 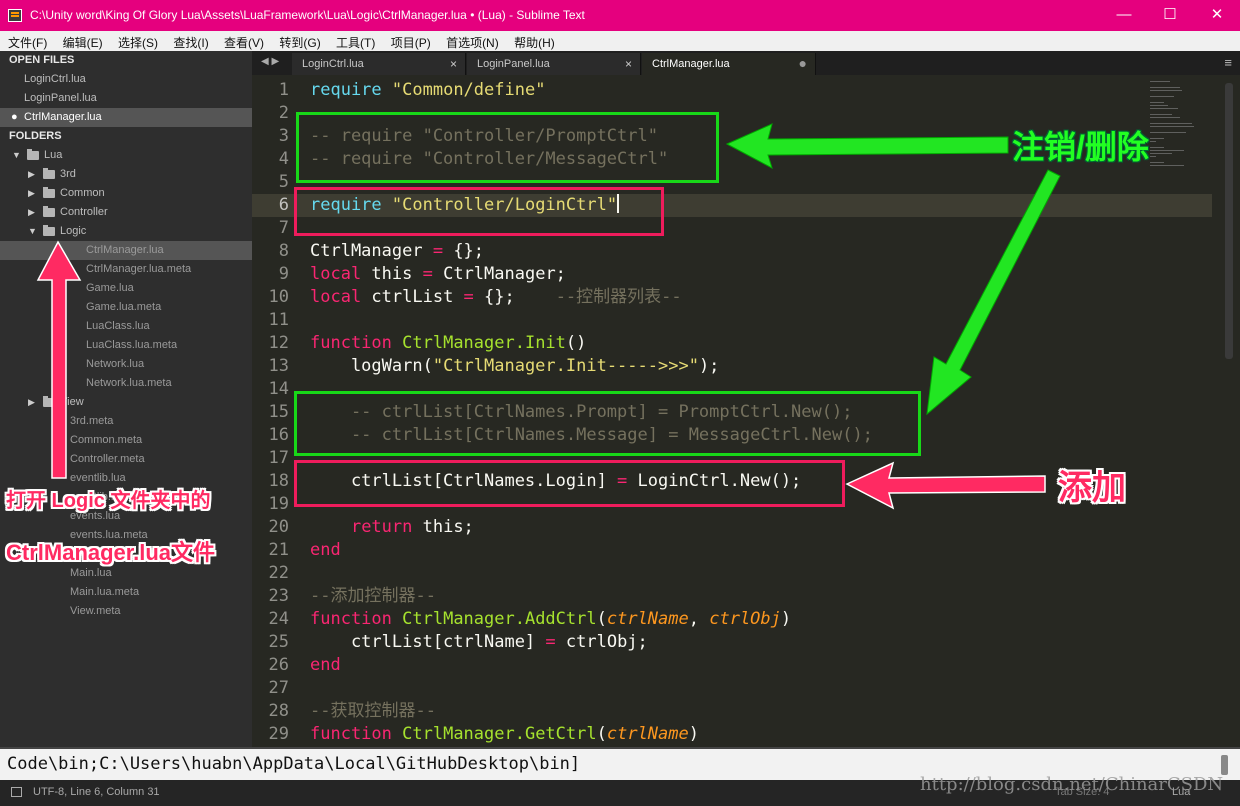 I want to click on file-item: Controller.meta, so click(x=126, y=459).